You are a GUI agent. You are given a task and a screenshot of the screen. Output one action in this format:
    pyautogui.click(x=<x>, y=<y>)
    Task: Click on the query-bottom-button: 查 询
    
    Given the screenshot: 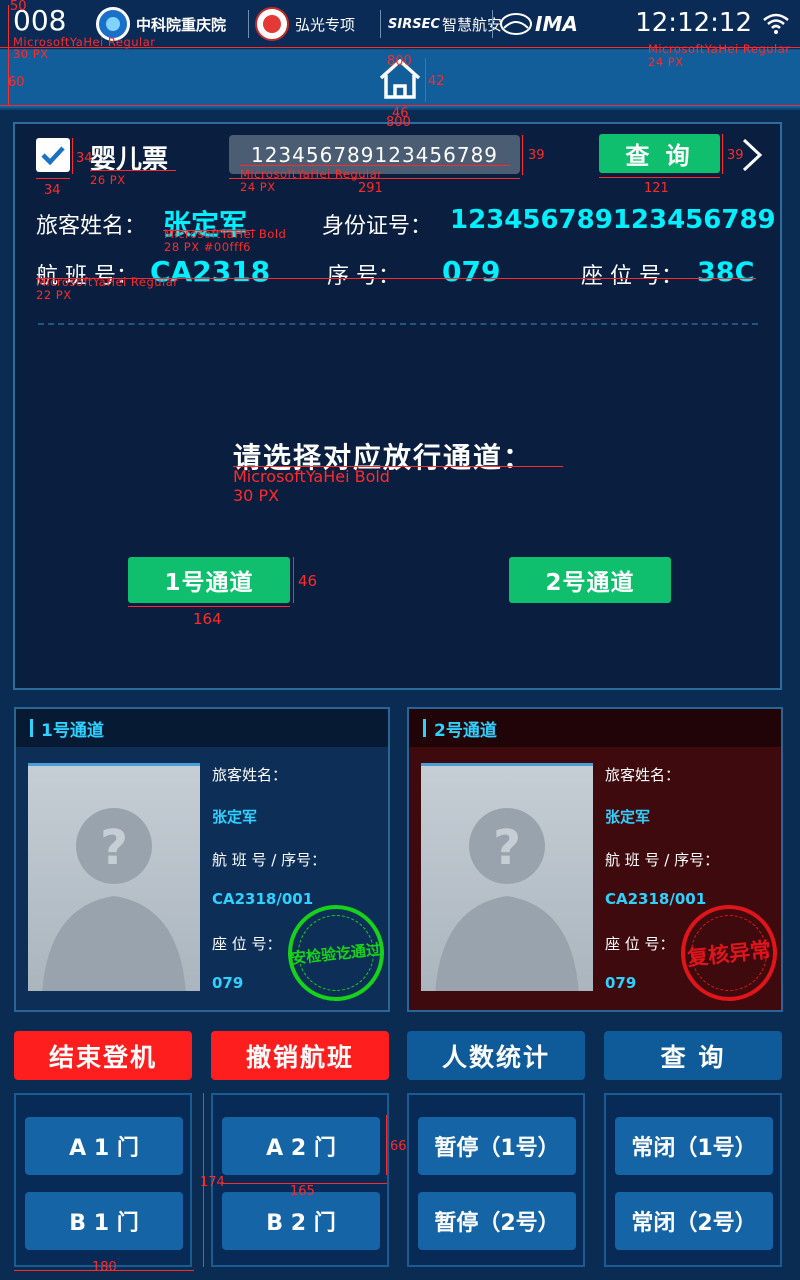 What is the action you would take?
    pyautogui.click(x=693, y=1055)
    